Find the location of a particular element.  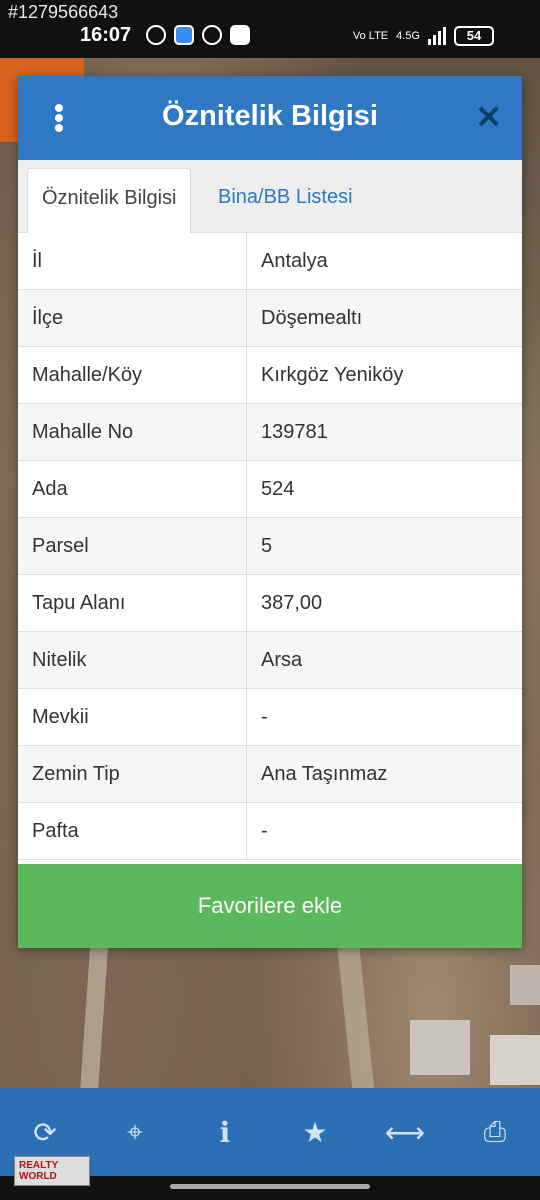

tab-building-list: Bina/BB Listesi is located at coordinates (285, 200).